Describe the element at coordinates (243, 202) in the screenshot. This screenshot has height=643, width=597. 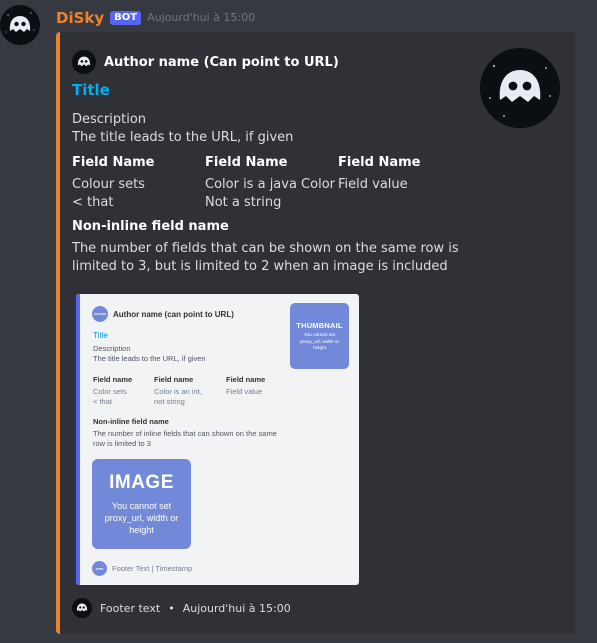
I see `field-value: Not a string` at that location.